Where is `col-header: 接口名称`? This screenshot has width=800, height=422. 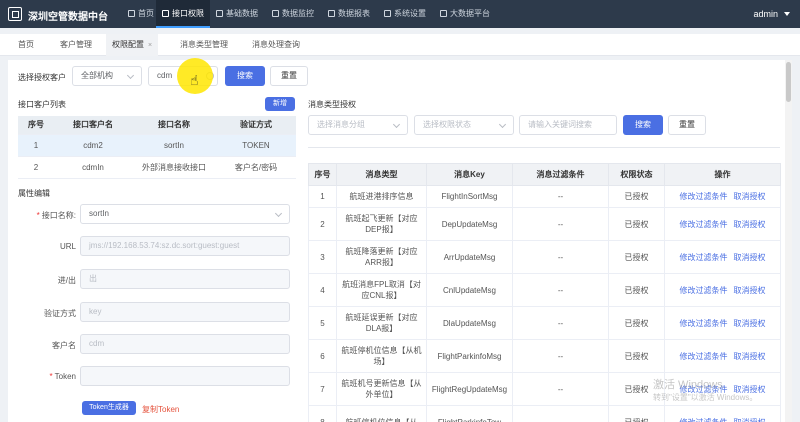 col-header: 接口名称 is located at coordinates (174, 125).